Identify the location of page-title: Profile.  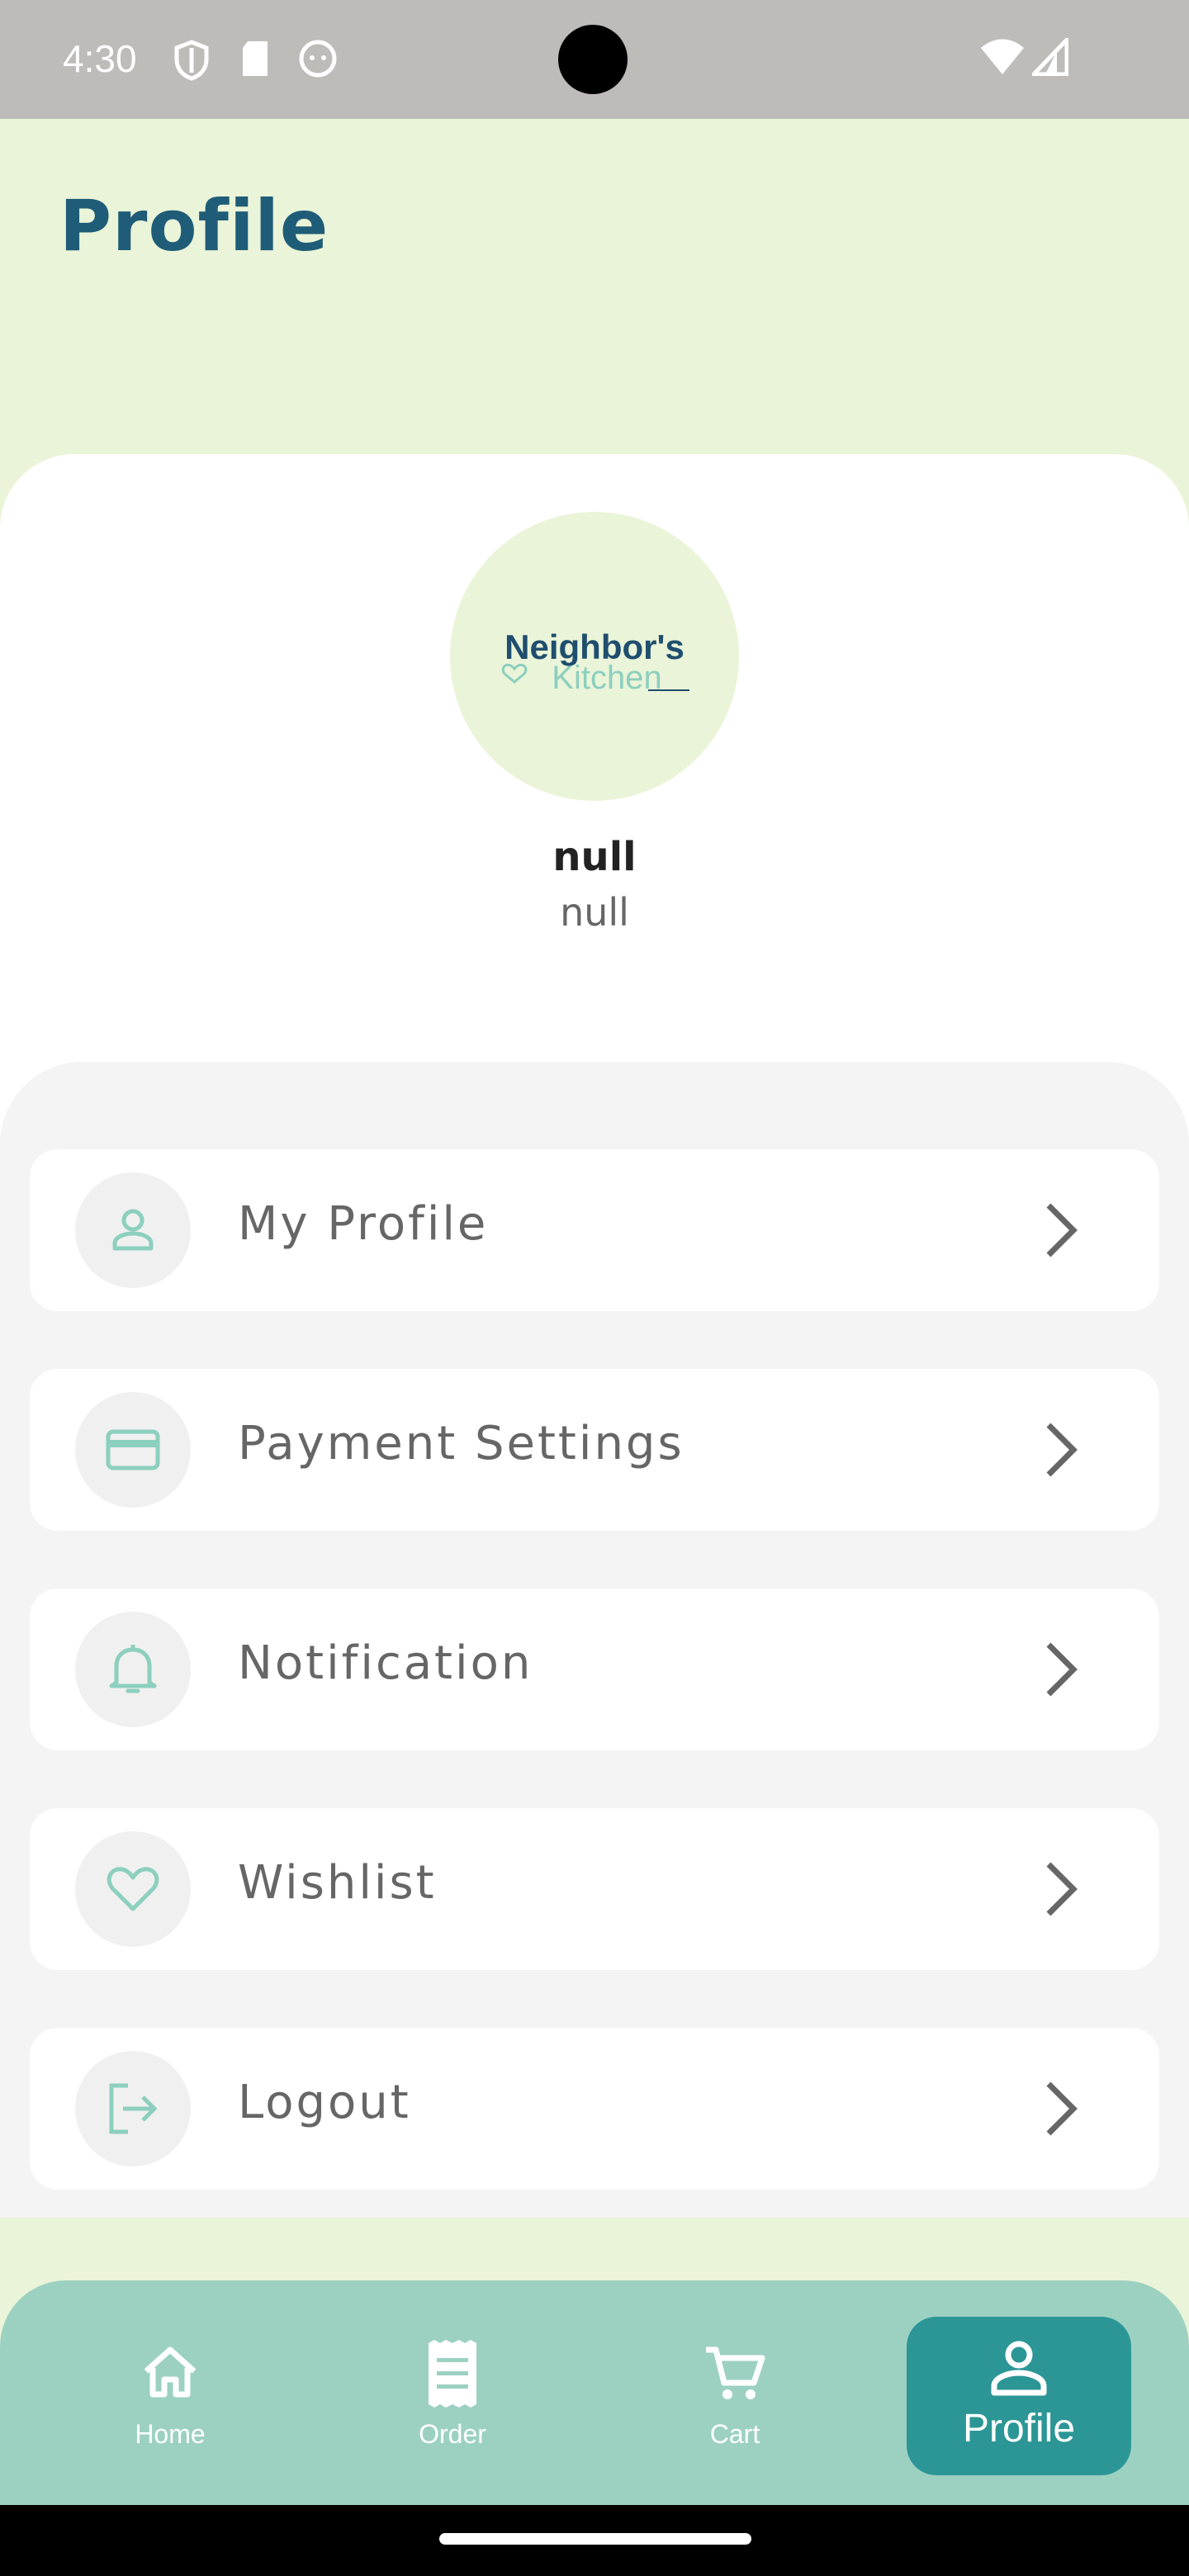
(194, 226).